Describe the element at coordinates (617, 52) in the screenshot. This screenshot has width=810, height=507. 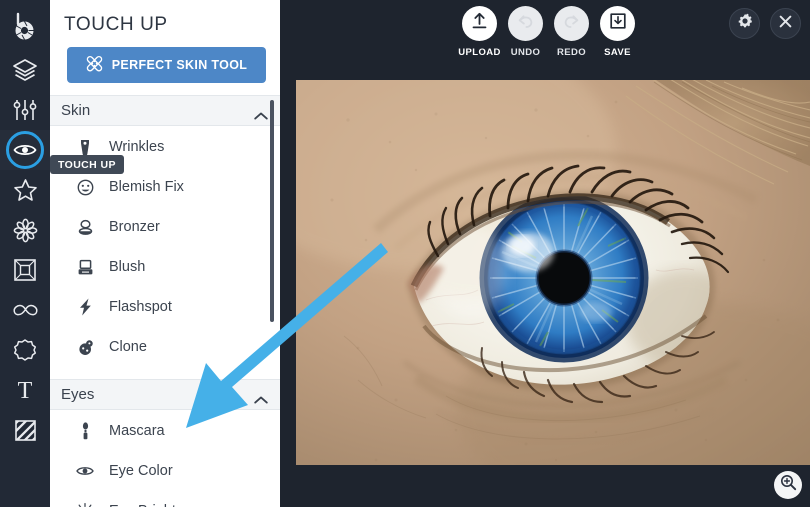
I see `save-button-label: SAVE` at that location.